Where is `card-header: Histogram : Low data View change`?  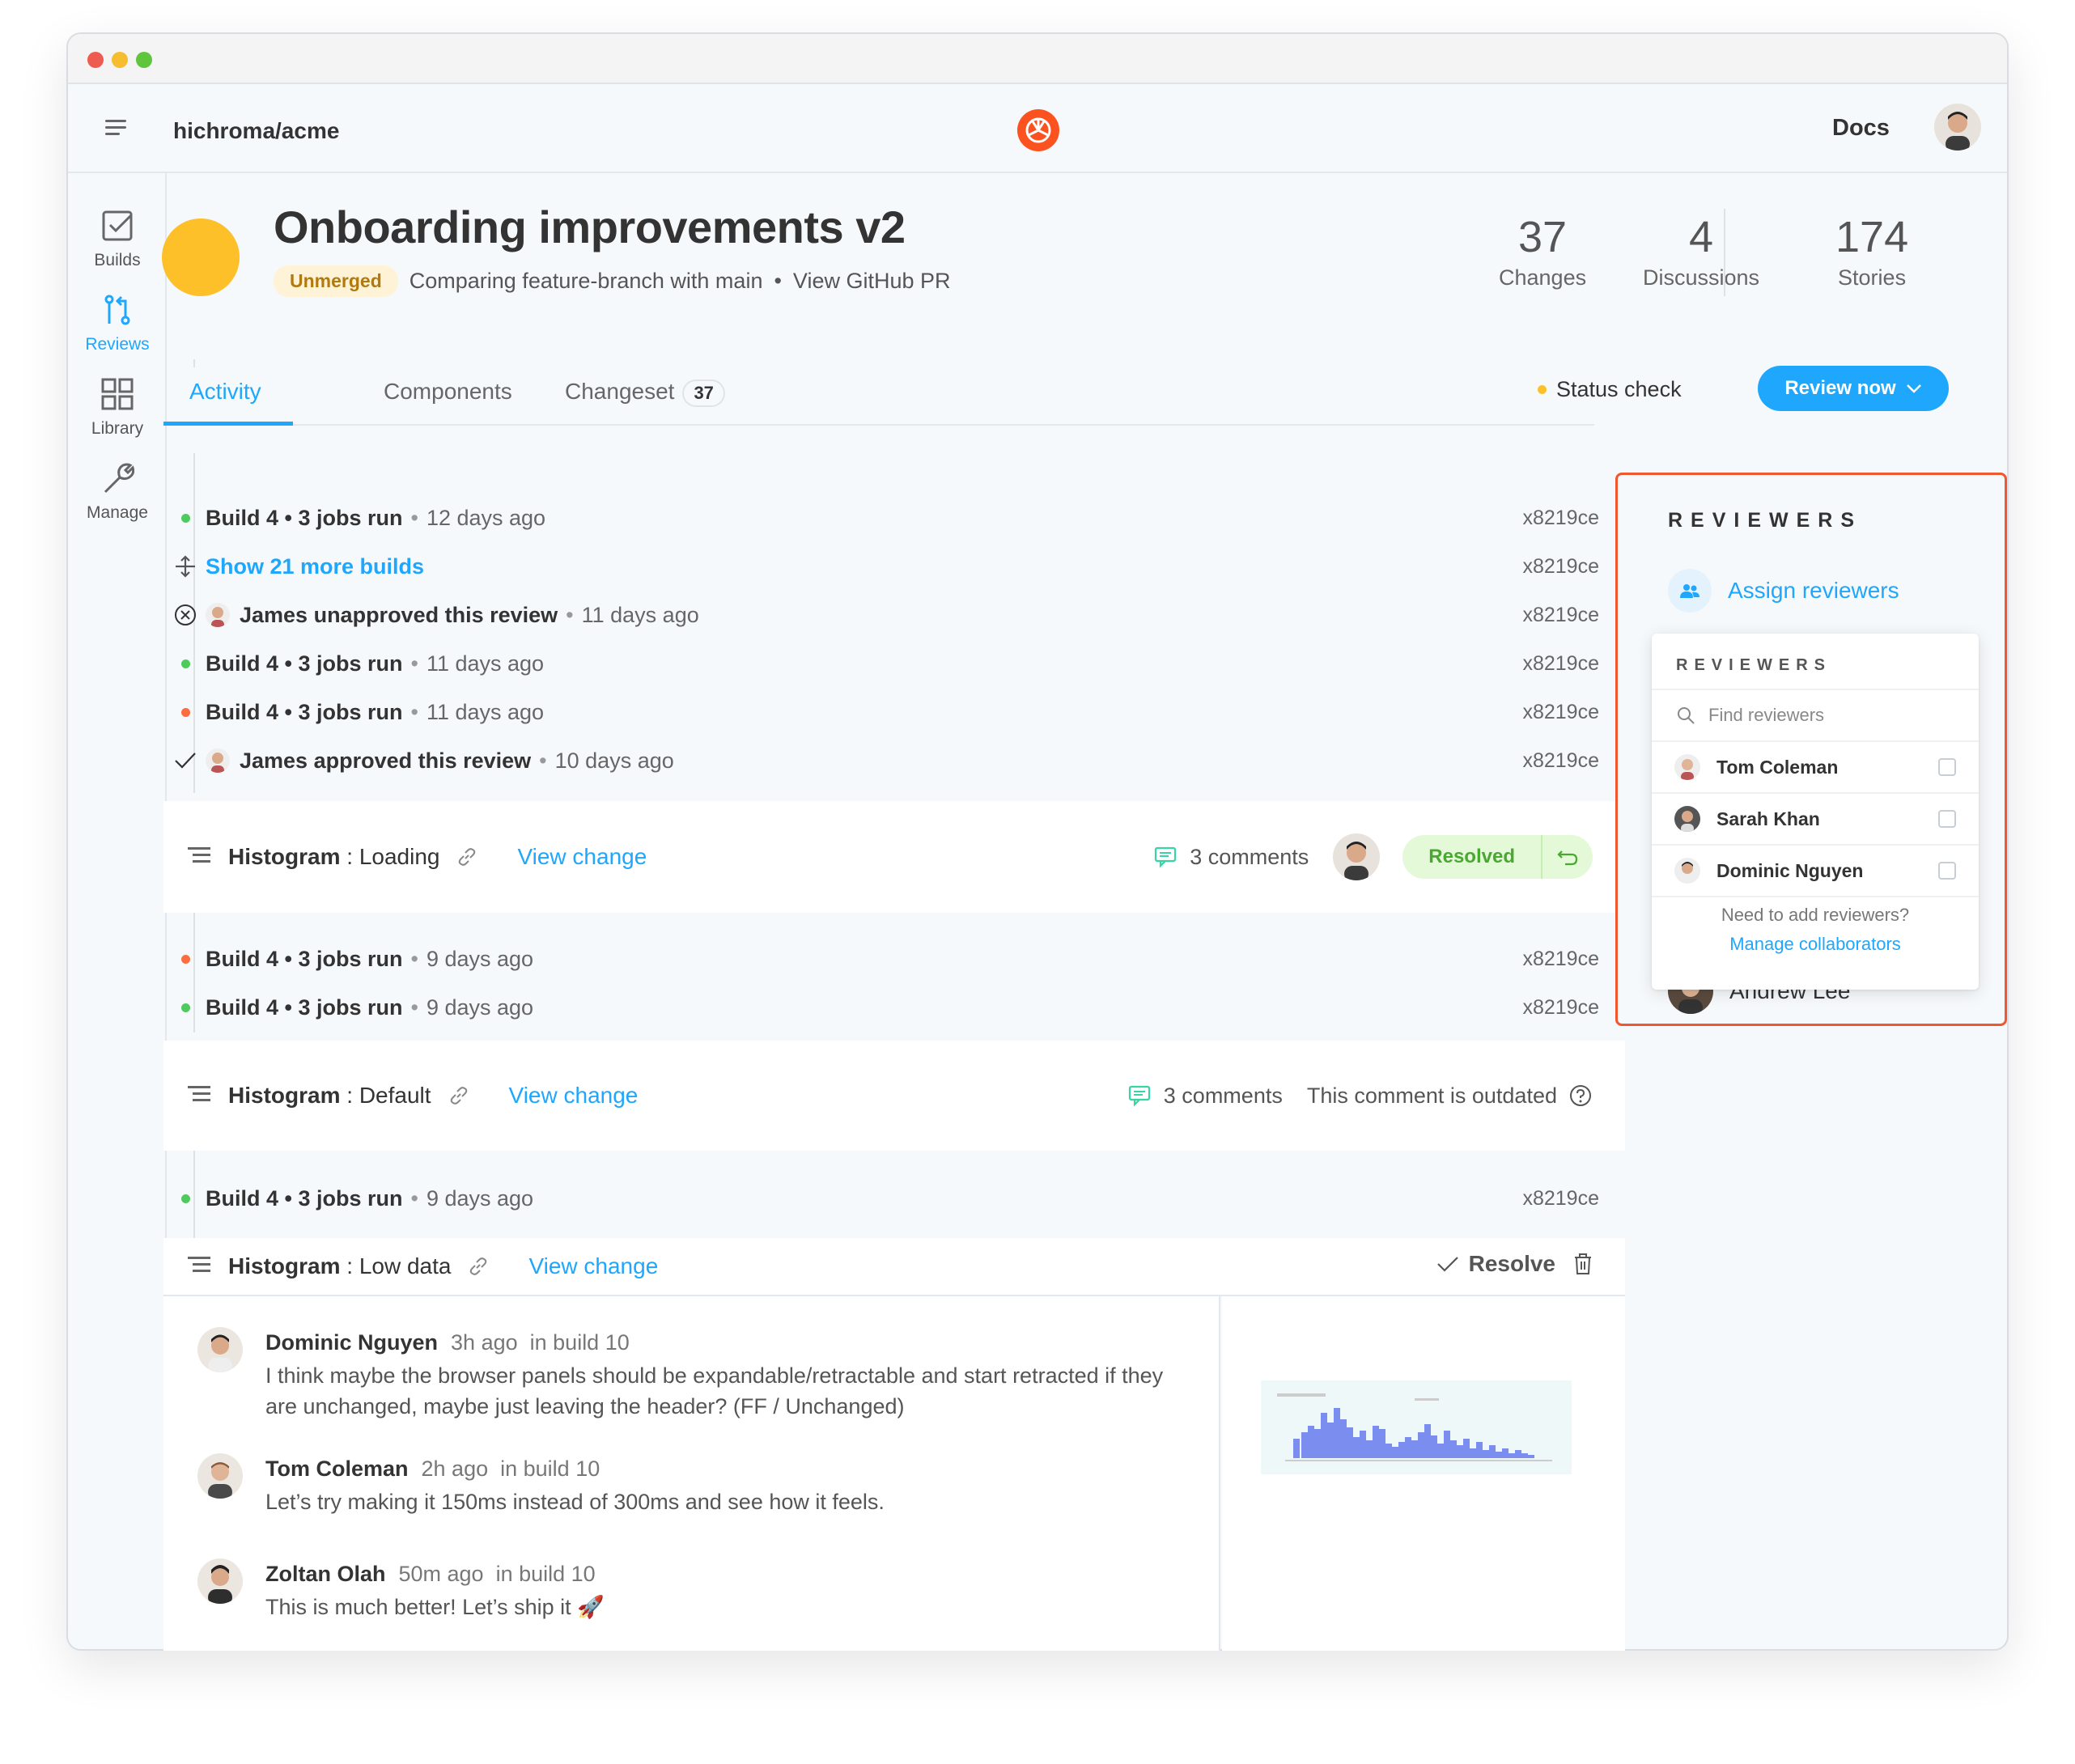 card-header: Histogram : Low data View change is located at coordinates (894, 1266).